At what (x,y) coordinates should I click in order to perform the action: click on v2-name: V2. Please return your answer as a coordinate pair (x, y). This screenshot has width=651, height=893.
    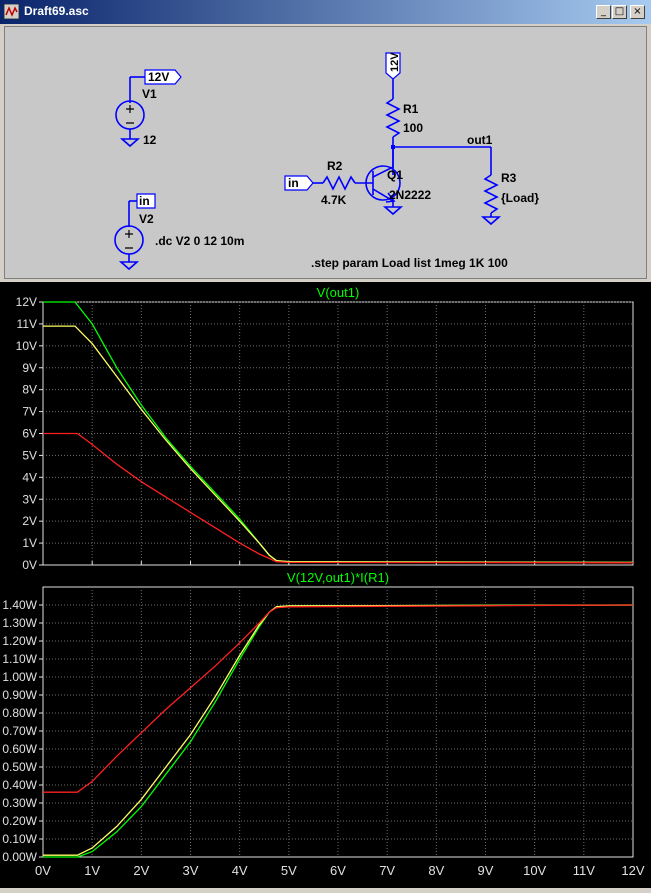
    Looking at the image, I should click on (146, 219).